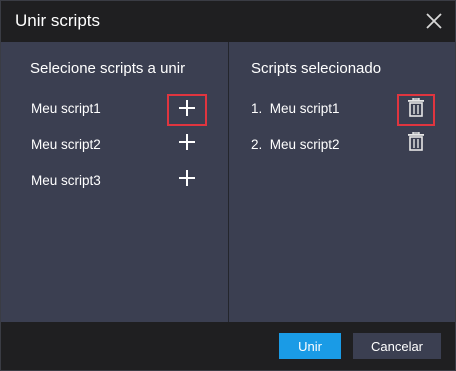  I want to click on dialog-title: Unir scripts, so click(58, 20).